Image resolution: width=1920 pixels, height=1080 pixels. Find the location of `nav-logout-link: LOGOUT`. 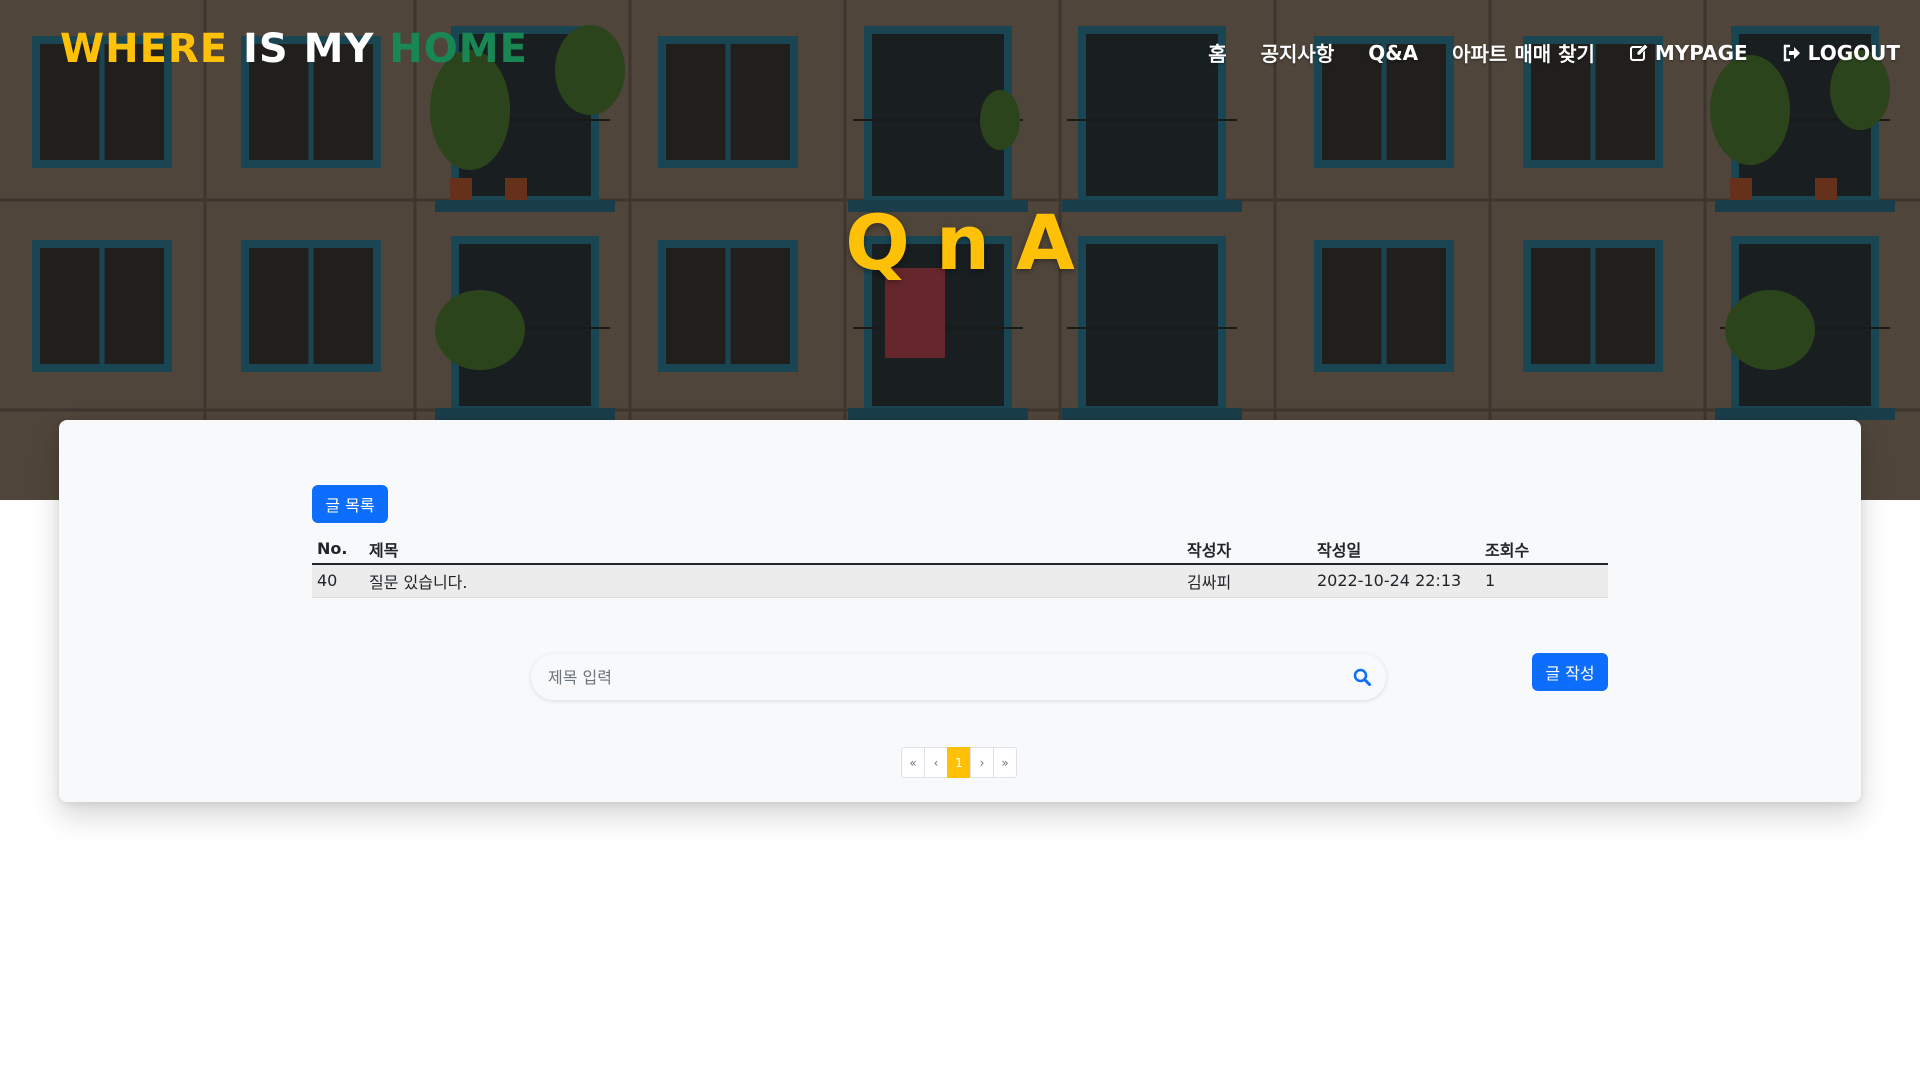

nav-logout-link: LOGOUT is located at coordinates (1841, 53).